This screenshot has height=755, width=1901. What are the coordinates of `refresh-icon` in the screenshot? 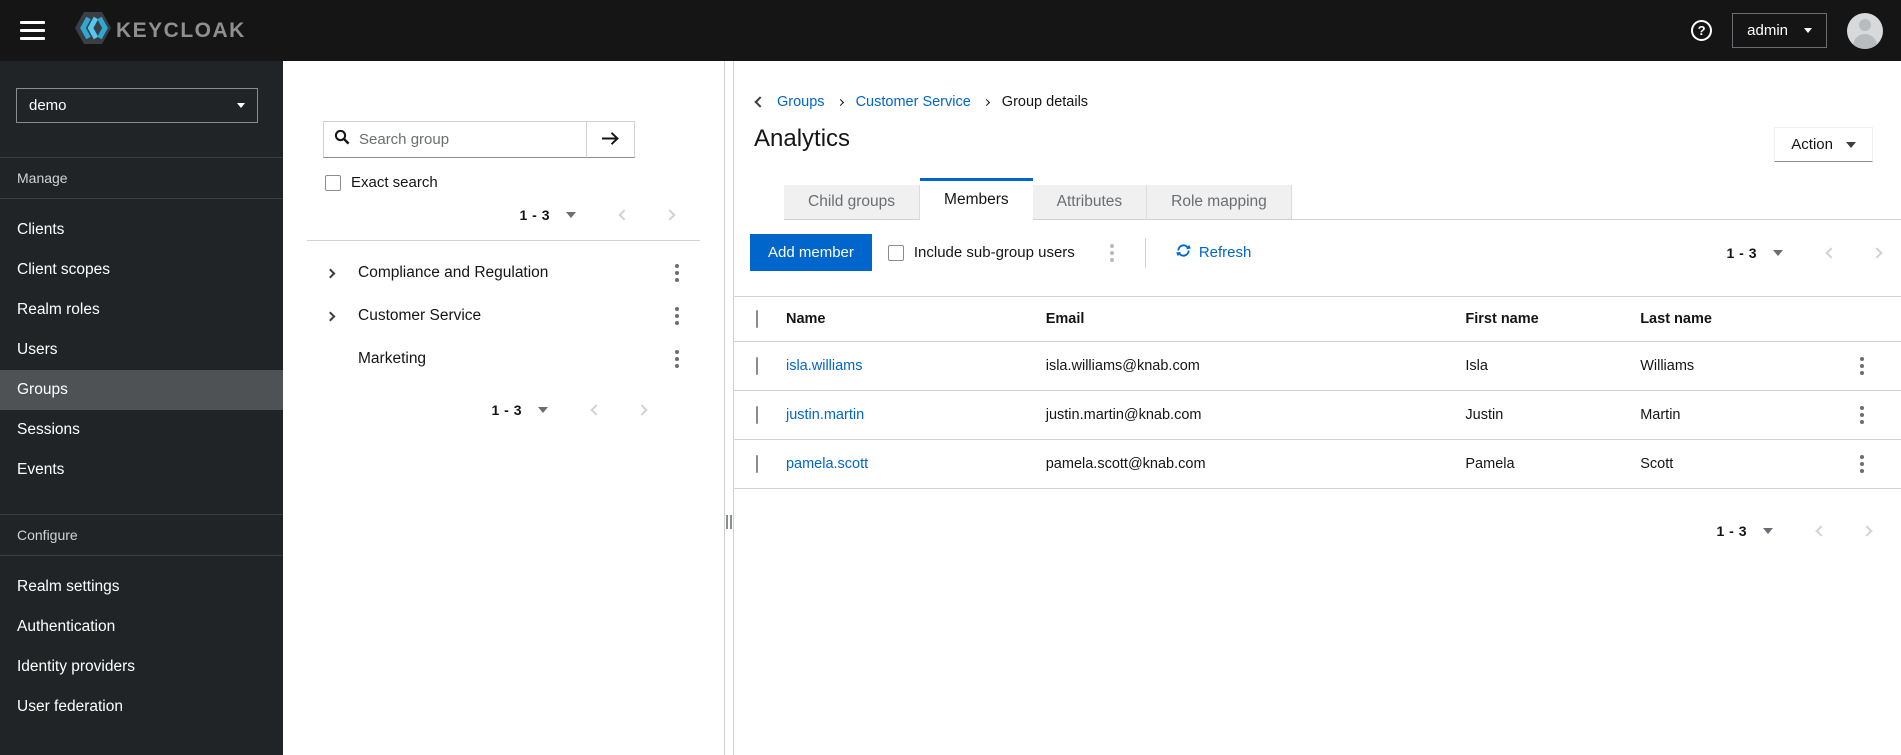 It's located at (1183, 252).